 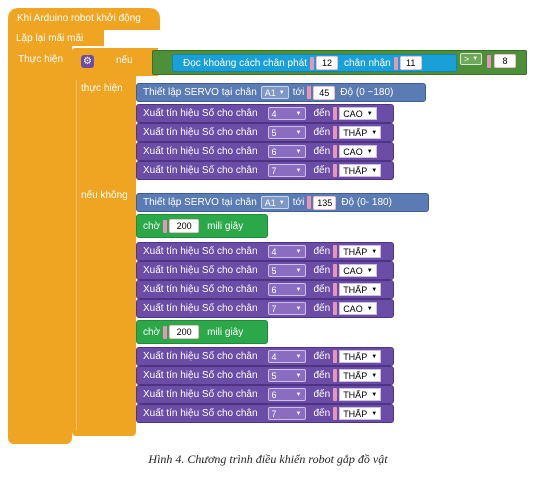 I want to click on forever-loop-arm, so click(x=40, y=245).